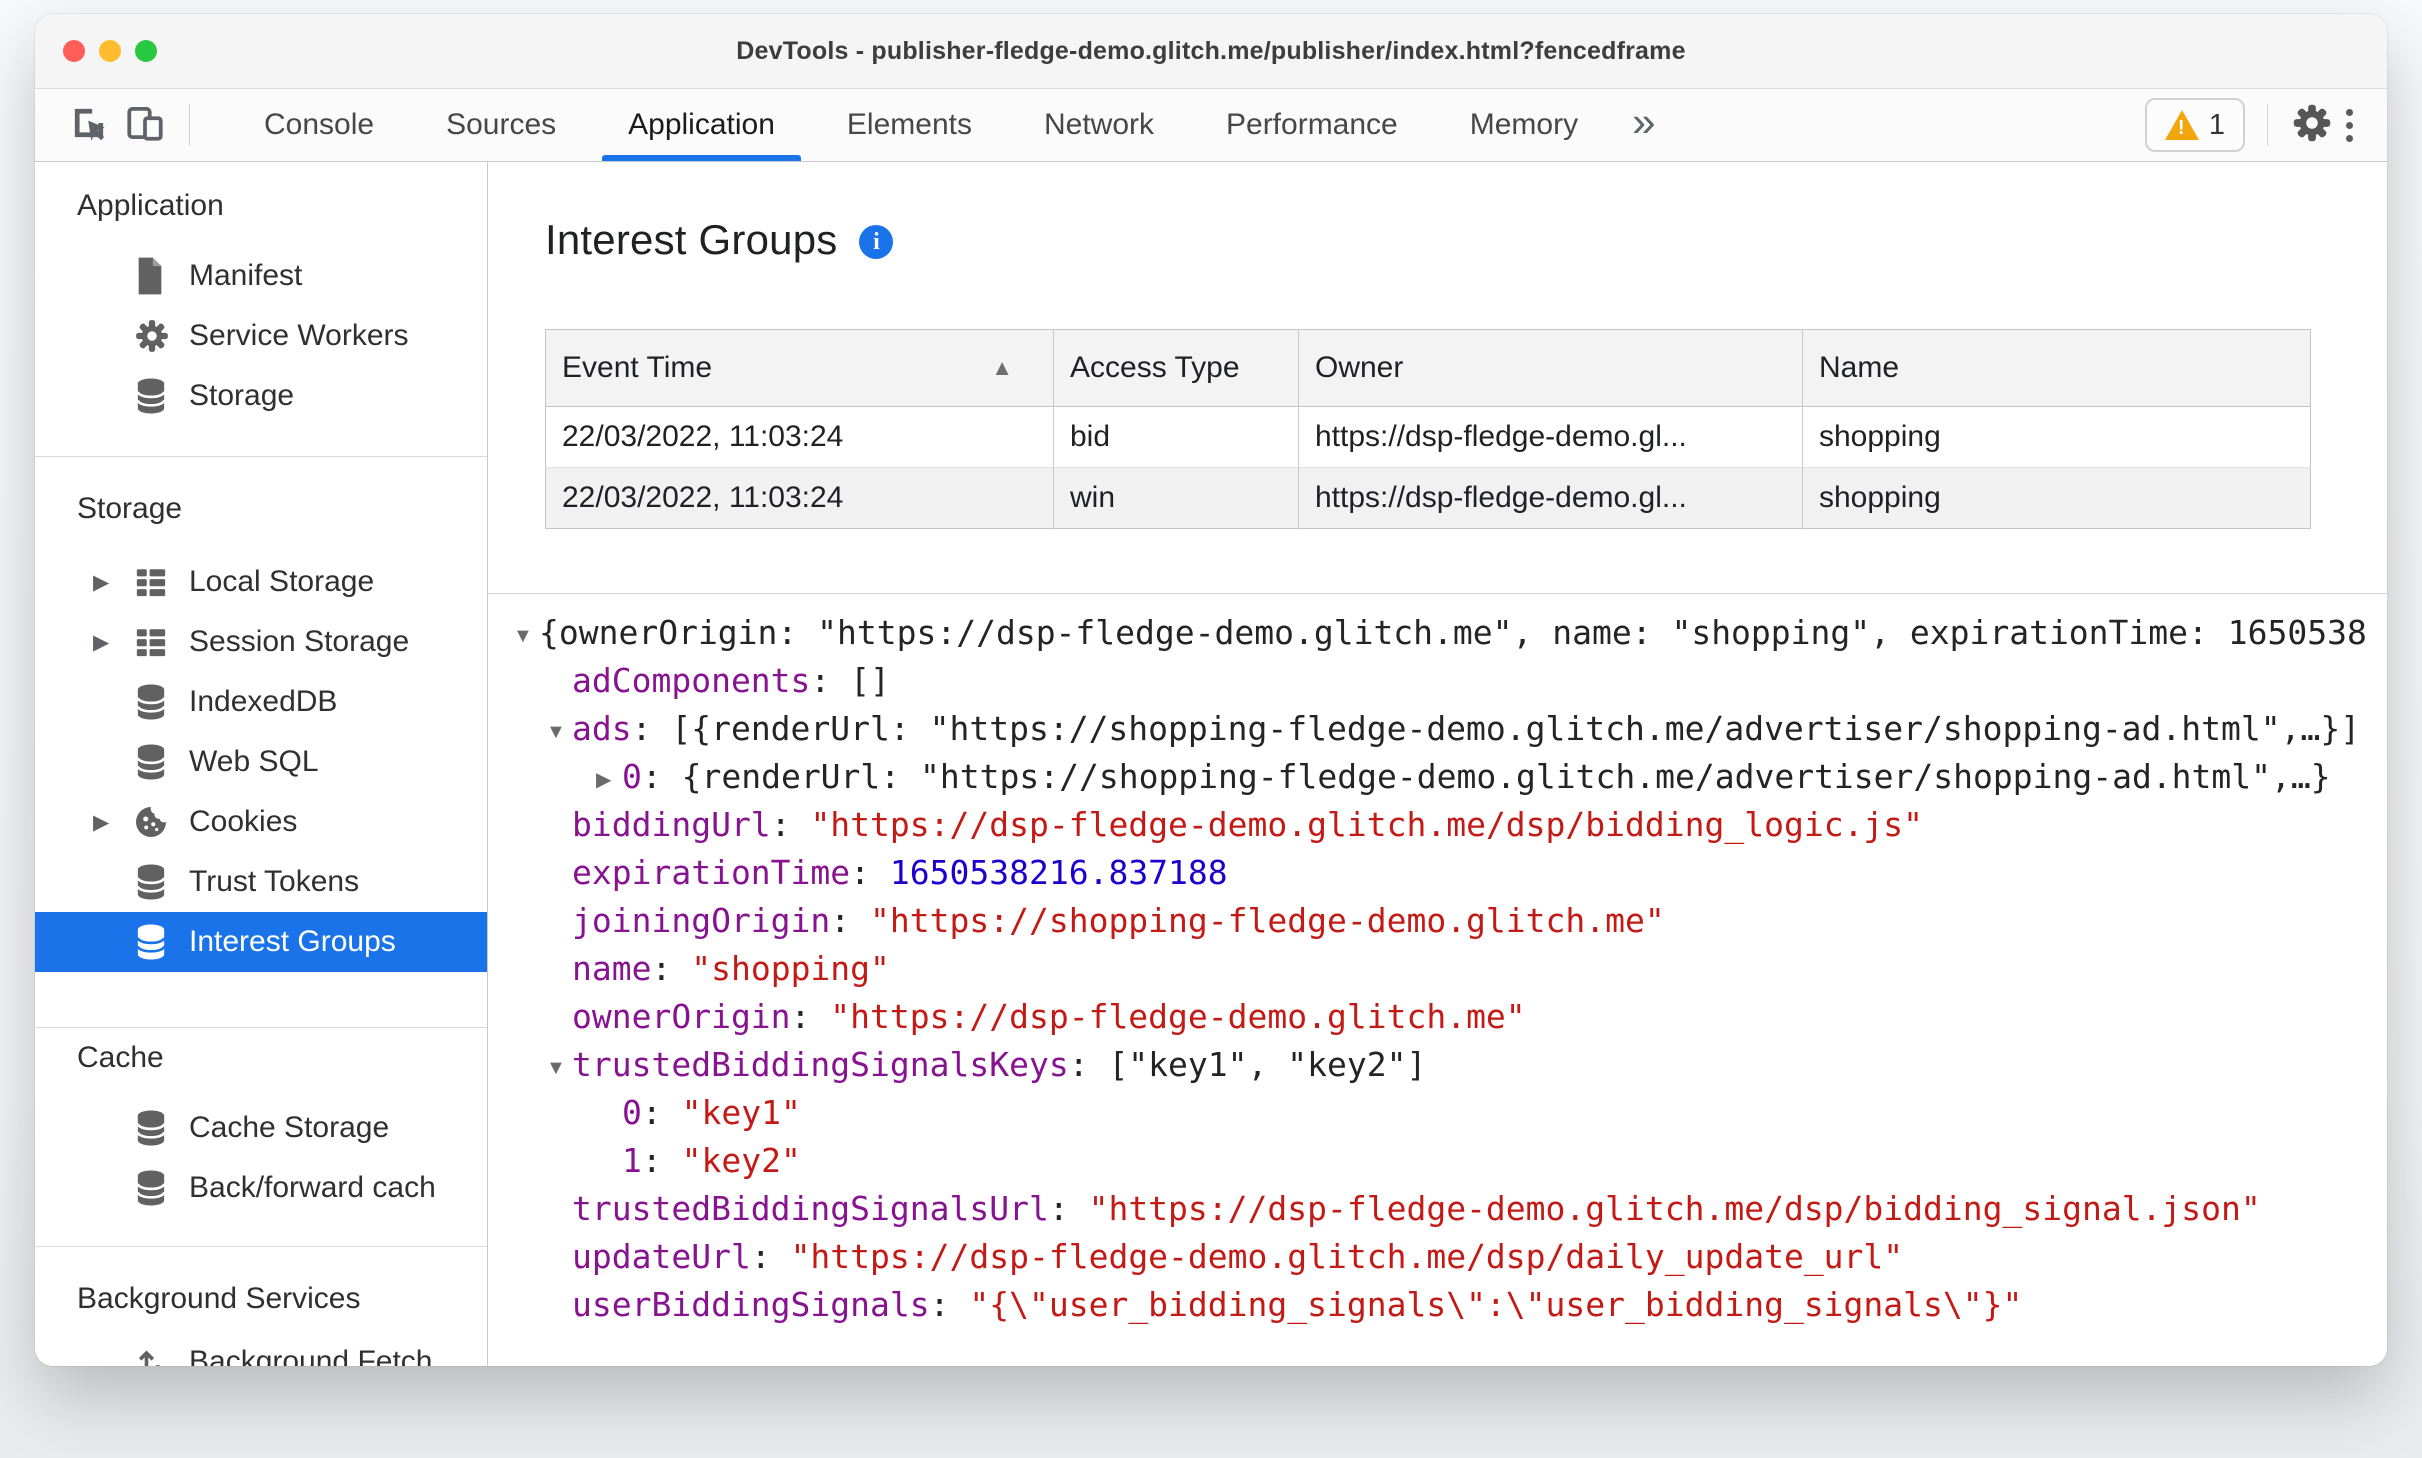 This screenshot has height=1458, width=2422. I want to click on sidebar-item-interest-groups: Interest Groups, so click(261, 942).